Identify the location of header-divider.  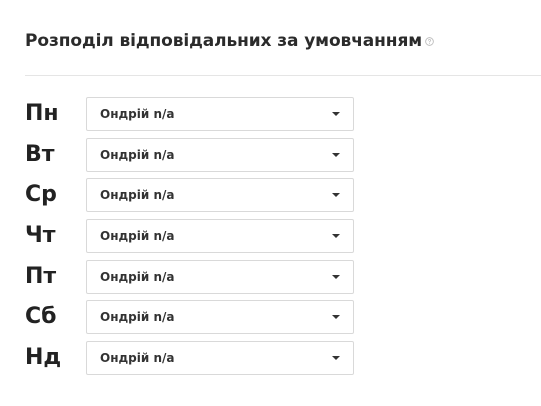
(283, 75).